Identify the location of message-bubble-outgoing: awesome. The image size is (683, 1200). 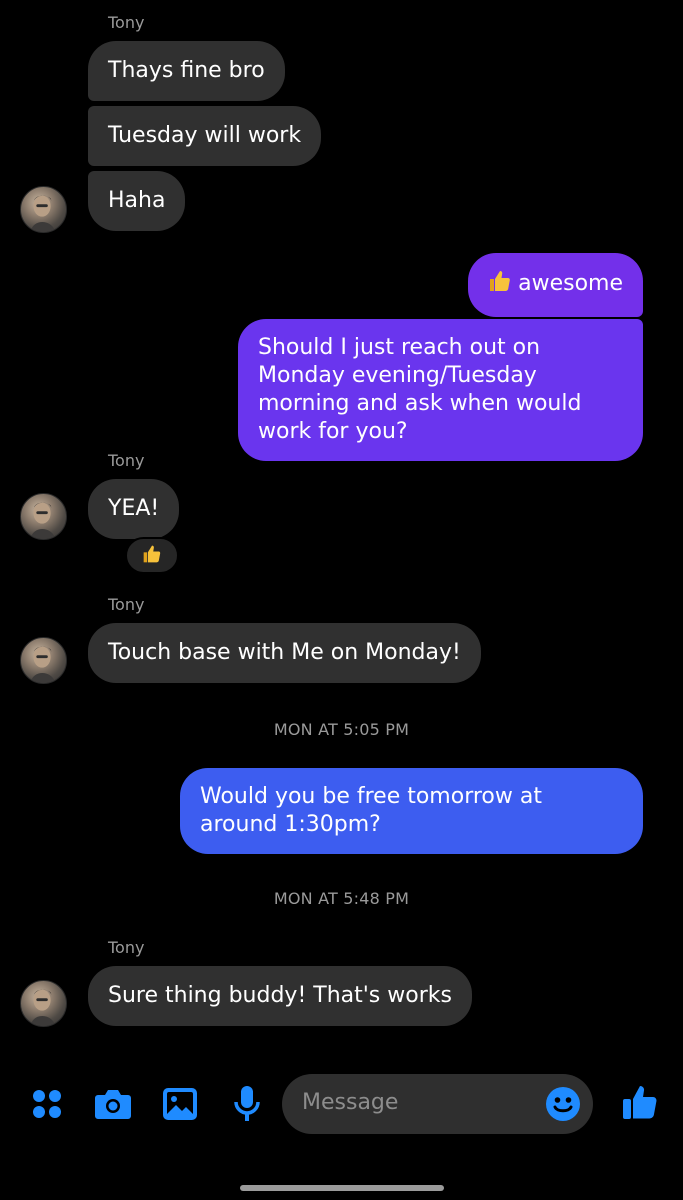
(555, 285).